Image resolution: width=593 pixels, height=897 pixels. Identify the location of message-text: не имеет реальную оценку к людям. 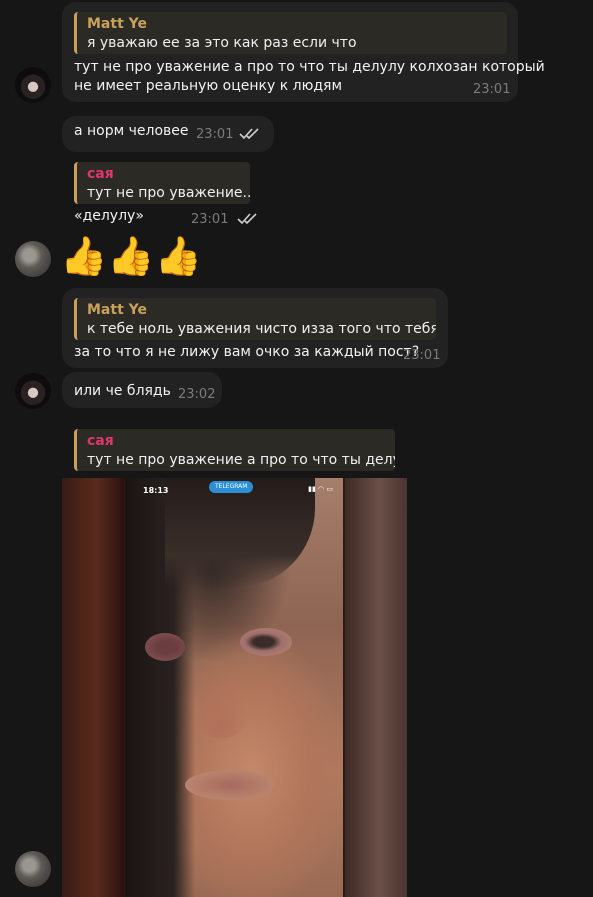
(208, 86).